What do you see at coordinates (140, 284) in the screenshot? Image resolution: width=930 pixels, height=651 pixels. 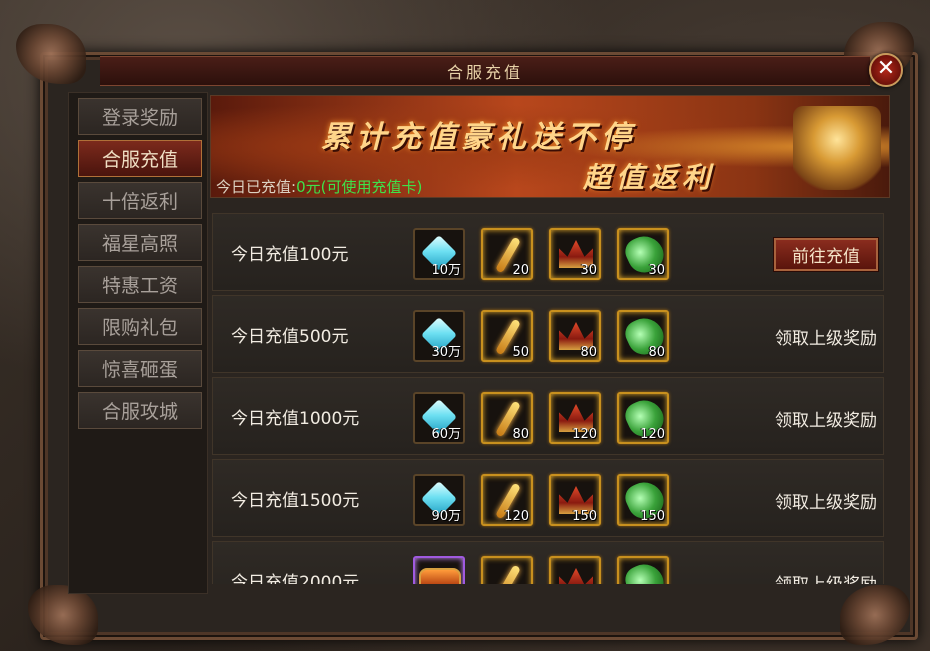 I see `sidebar-item-special-wage: 特惠工资` at bounding box center [140, 284].